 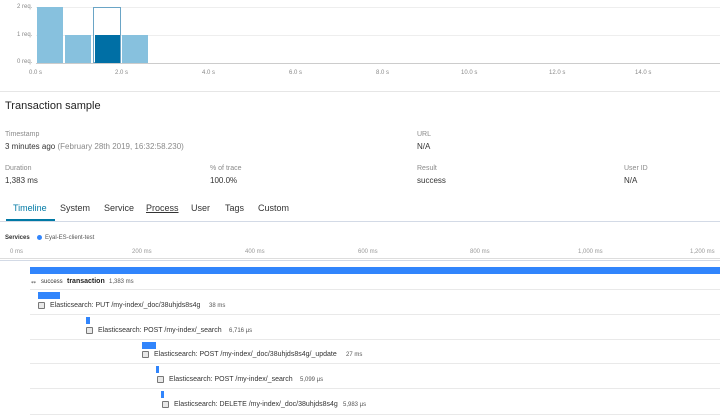 What do you see at coordinates (120, 146) in the screenshot?
I see `timestamp-detail: (February 28th 2019, 16:32:58.230)` at bounding box center [120, 146].